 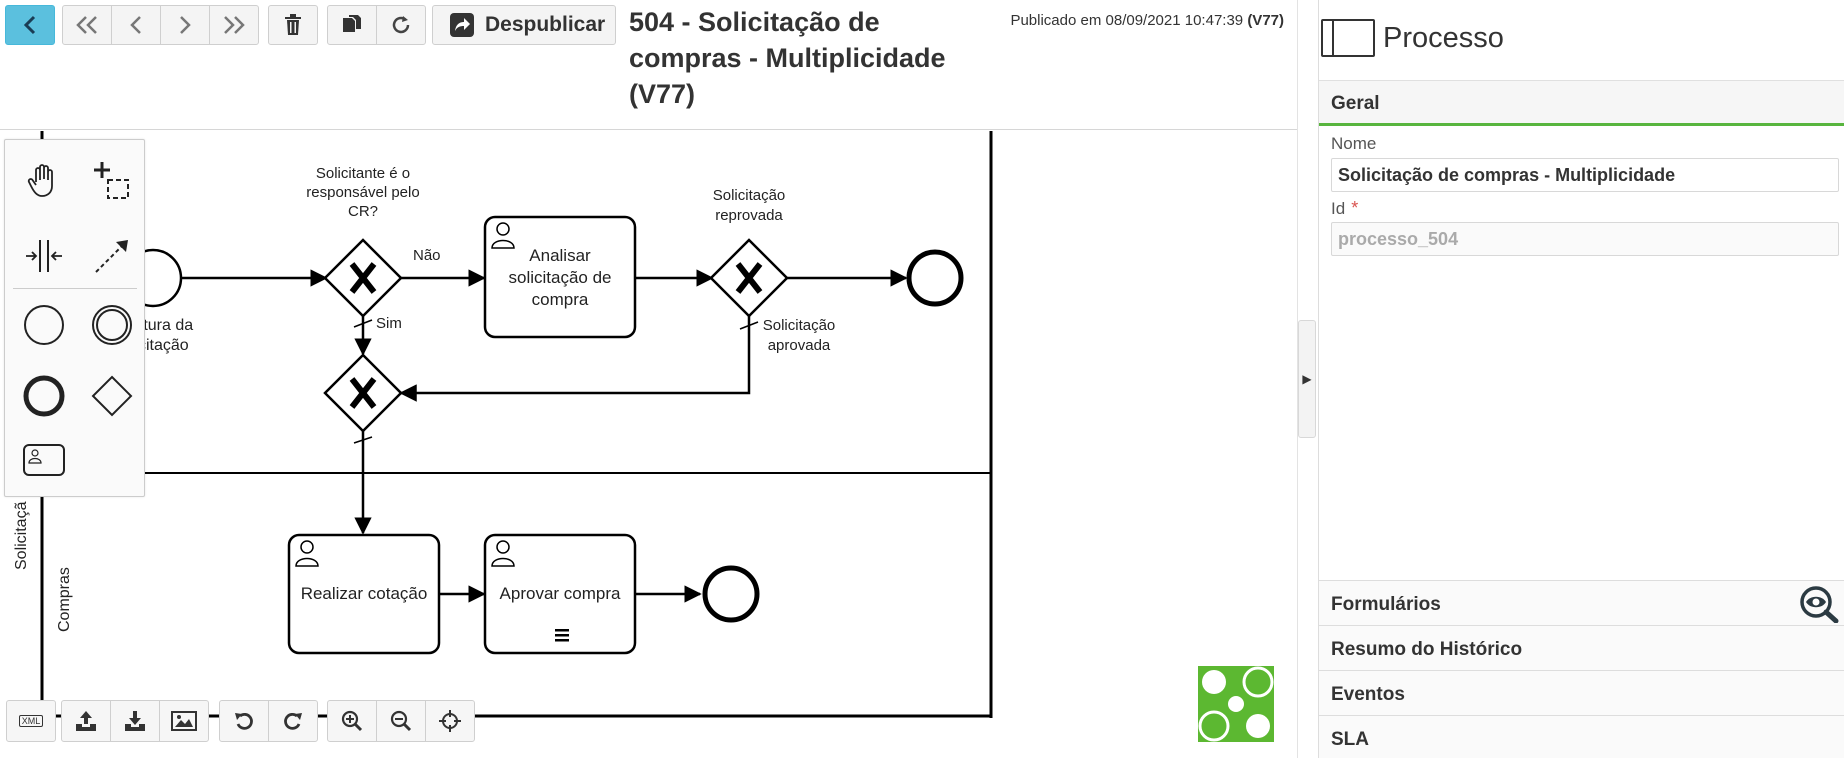 What do you see at coordinates (165, 325) in the screenshot?
I see `start-event-label-line1: rtura da` at bounding box center [165, 325].